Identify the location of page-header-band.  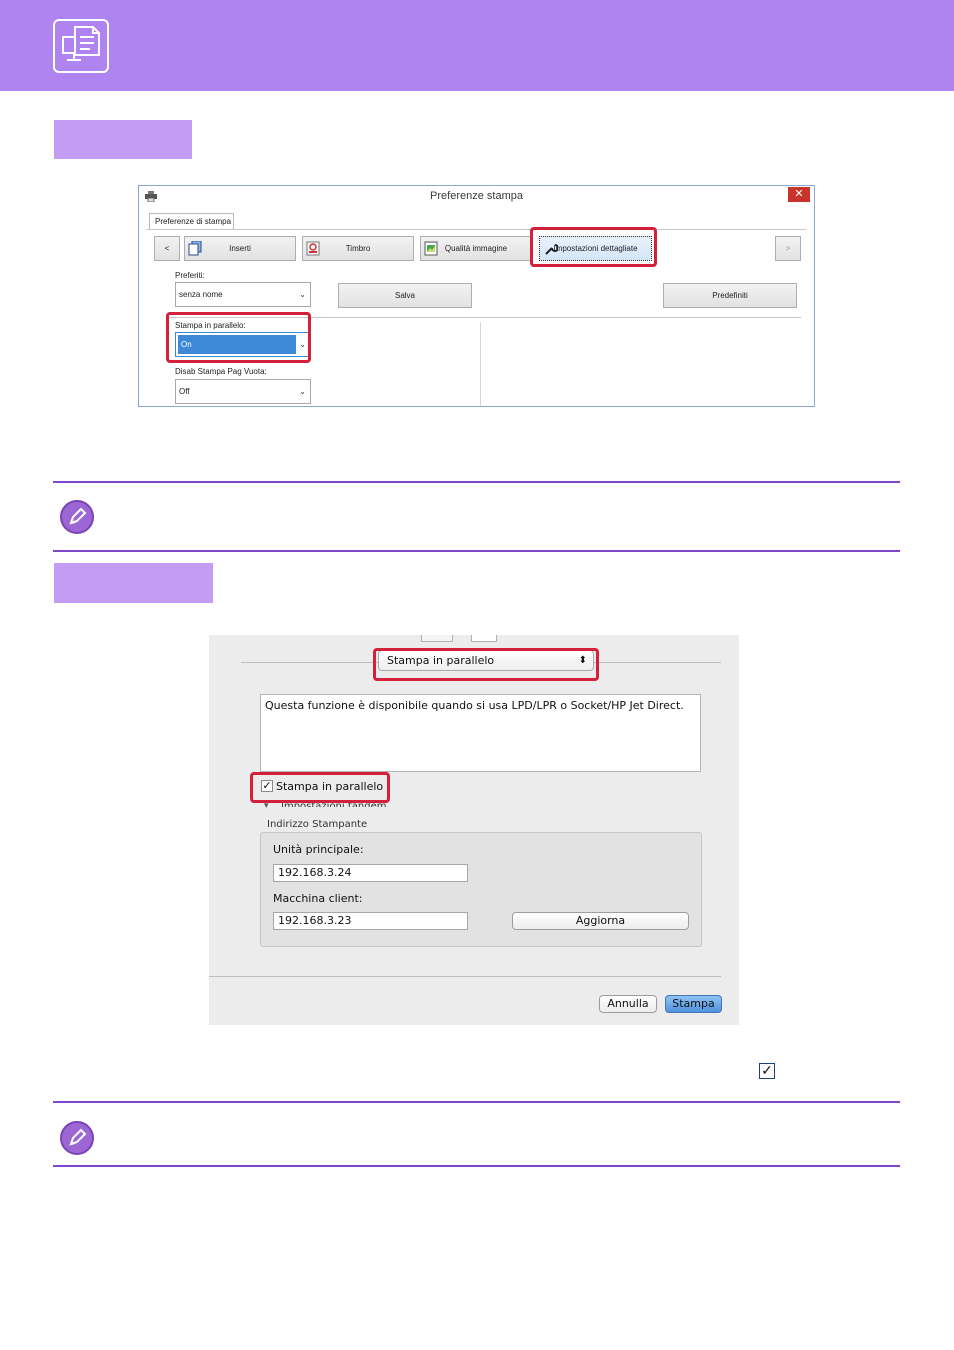
(477, 45).